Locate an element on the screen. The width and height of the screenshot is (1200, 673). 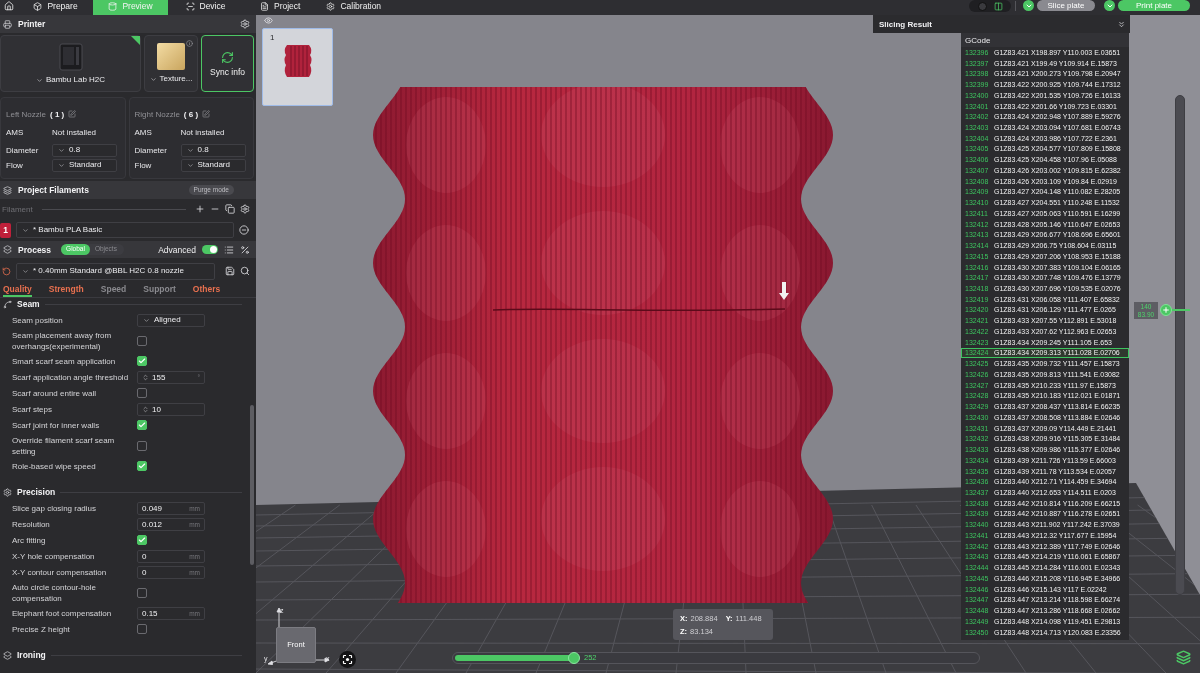
sync-button: Sync info is located at coordinates (227, 63).